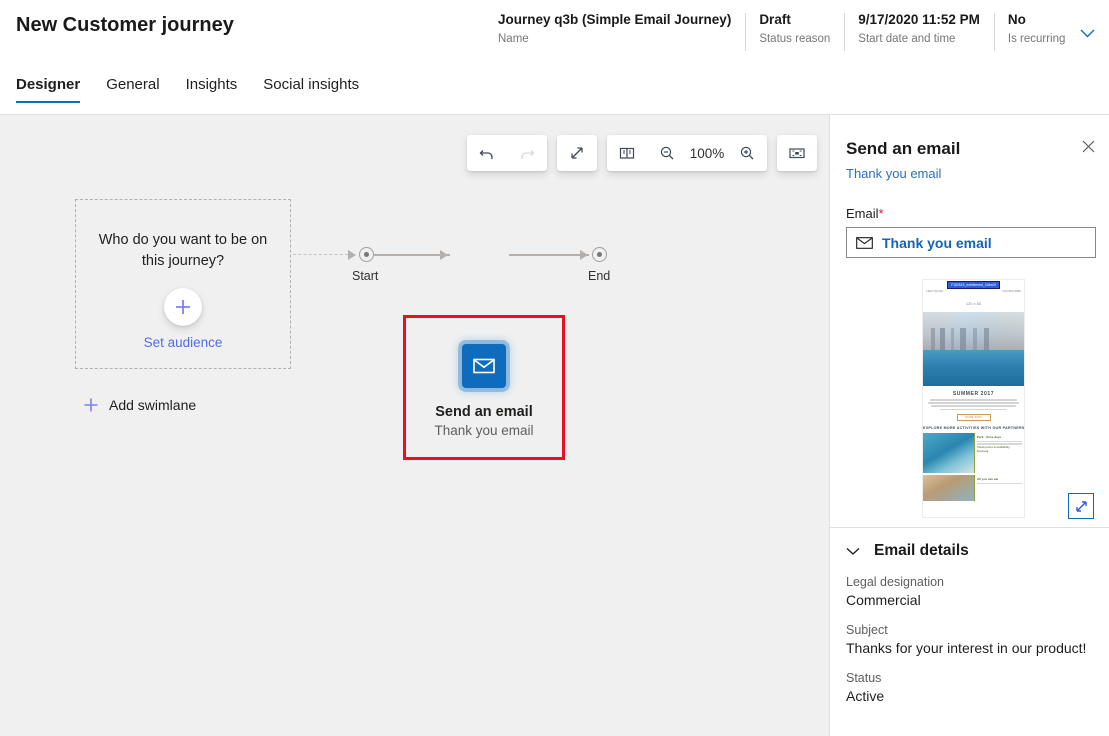  What do you see at coordinates (988, 479) in the screenshot?
I see `thumbnail-card-title: All you can eat` at bounding box center [988, 479].